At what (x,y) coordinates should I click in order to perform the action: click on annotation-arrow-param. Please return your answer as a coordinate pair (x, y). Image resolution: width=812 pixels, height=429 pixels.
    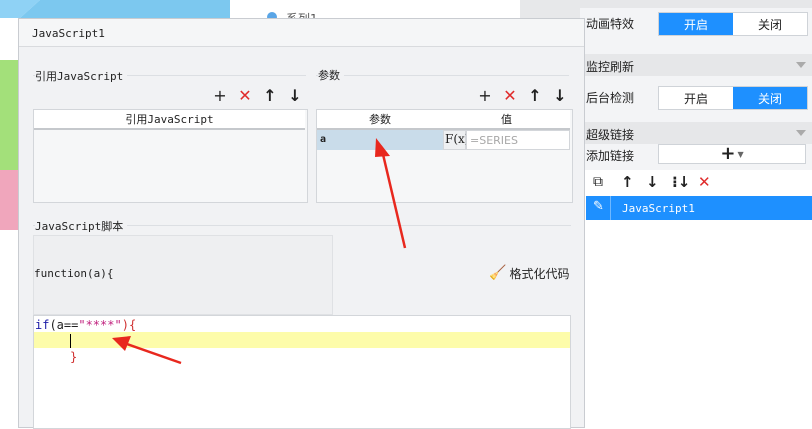
    Looking at the image, I should click on (391, 193).